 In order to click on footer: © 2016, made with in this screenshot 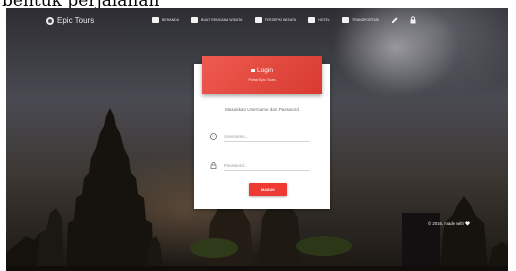, I will do `click(449, 223)`.